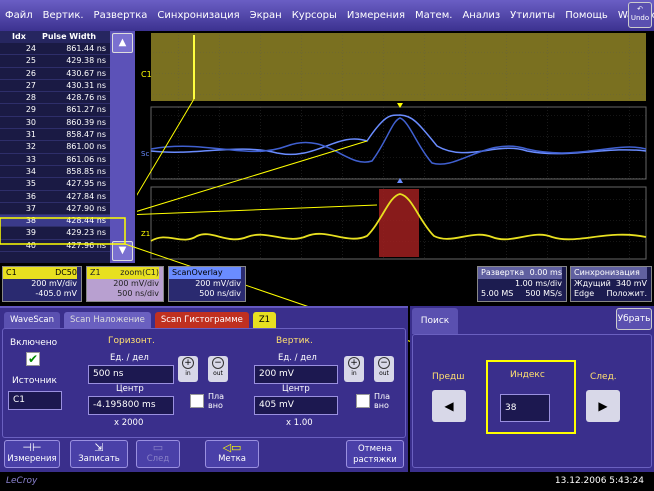 The image size is (654, 491). Describe the element at coordinates (55, 135) in the screenshot. I see `table-row: 31 858.47 ns` at that location.